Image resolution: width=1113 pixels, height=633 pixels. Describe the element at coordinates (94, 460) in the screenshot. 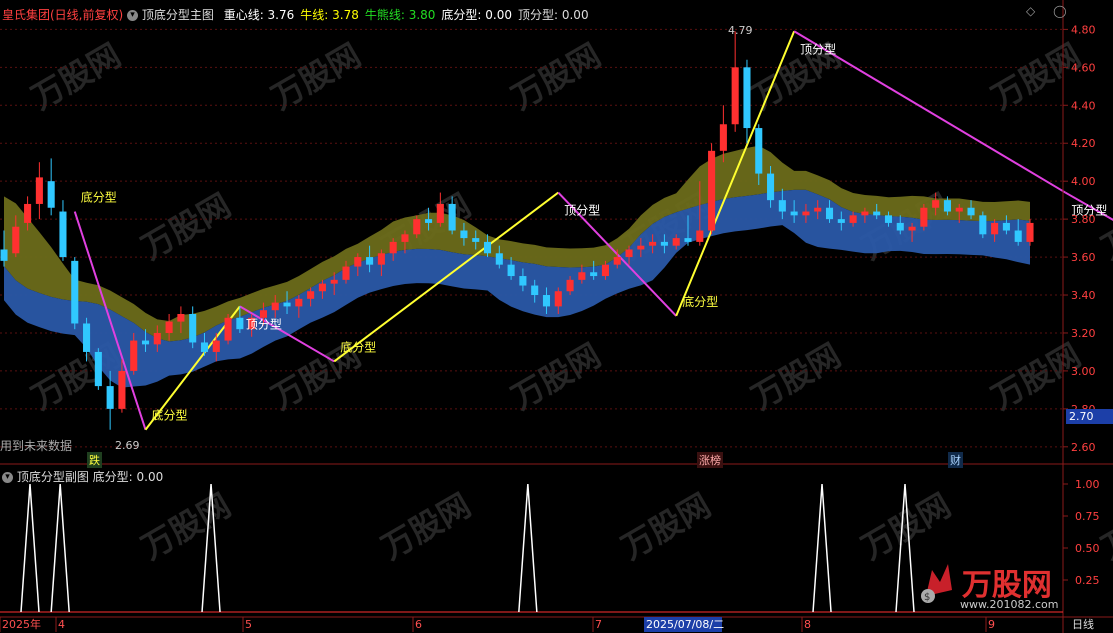

I see `event-tag-fall: 跌` at that location.